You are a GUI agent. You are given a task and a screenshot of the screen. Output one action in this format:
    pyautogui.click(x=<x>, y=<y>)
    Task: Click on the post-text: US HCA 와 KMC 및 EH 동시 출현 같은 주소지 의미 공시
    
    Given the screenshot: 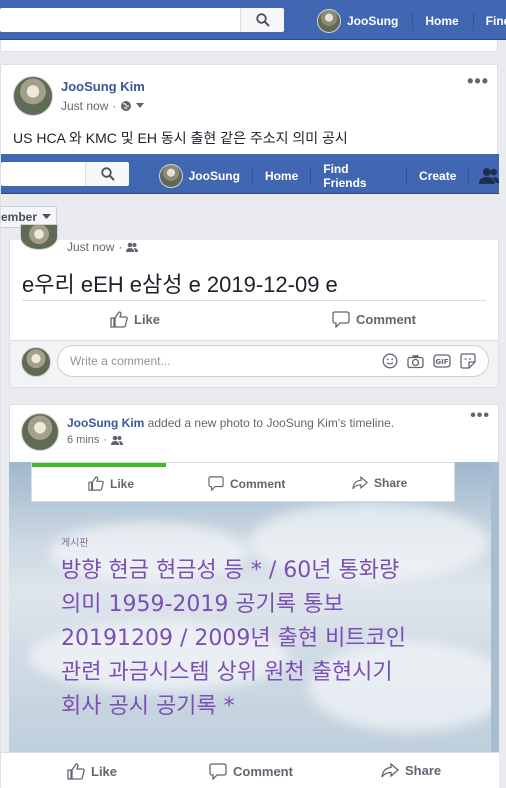 What is the action you would take?
    pyautogui.click(x=180, y=138)
    